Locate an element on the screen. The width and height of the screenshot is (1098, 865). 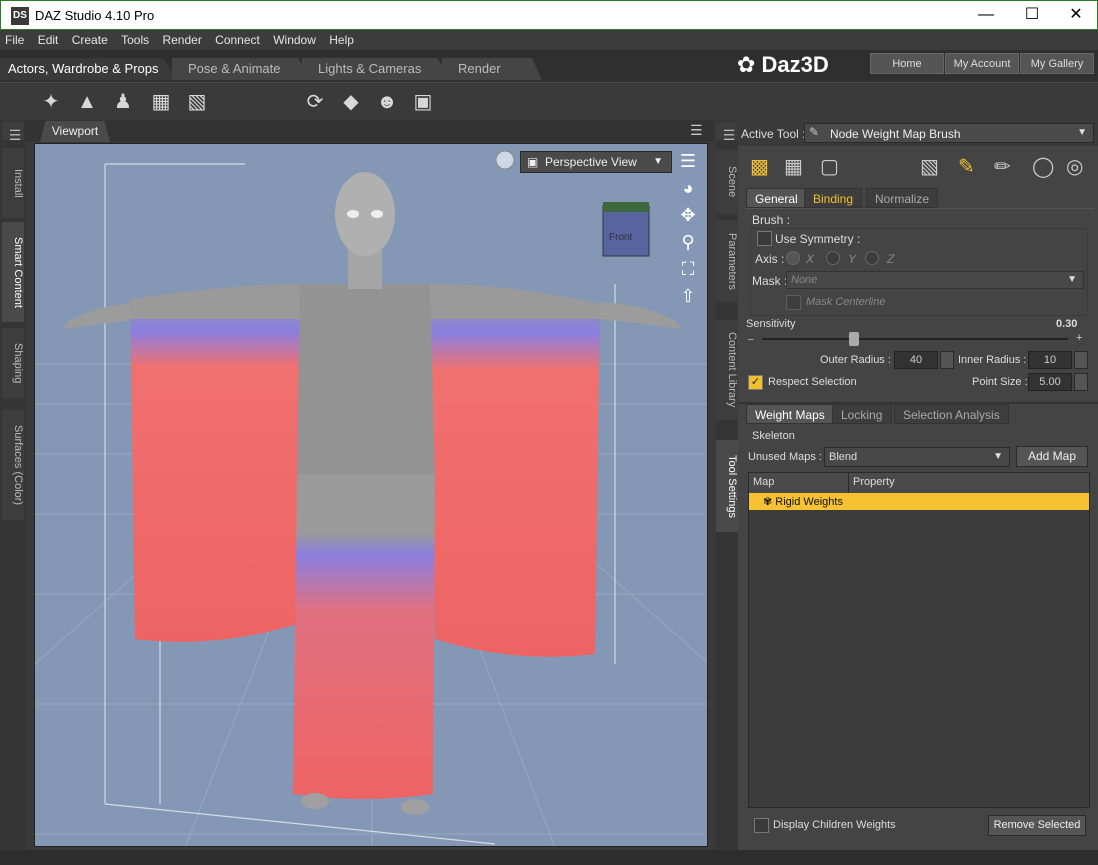
paint-brush-icon: ✎ is located at coordinates (966, 166).